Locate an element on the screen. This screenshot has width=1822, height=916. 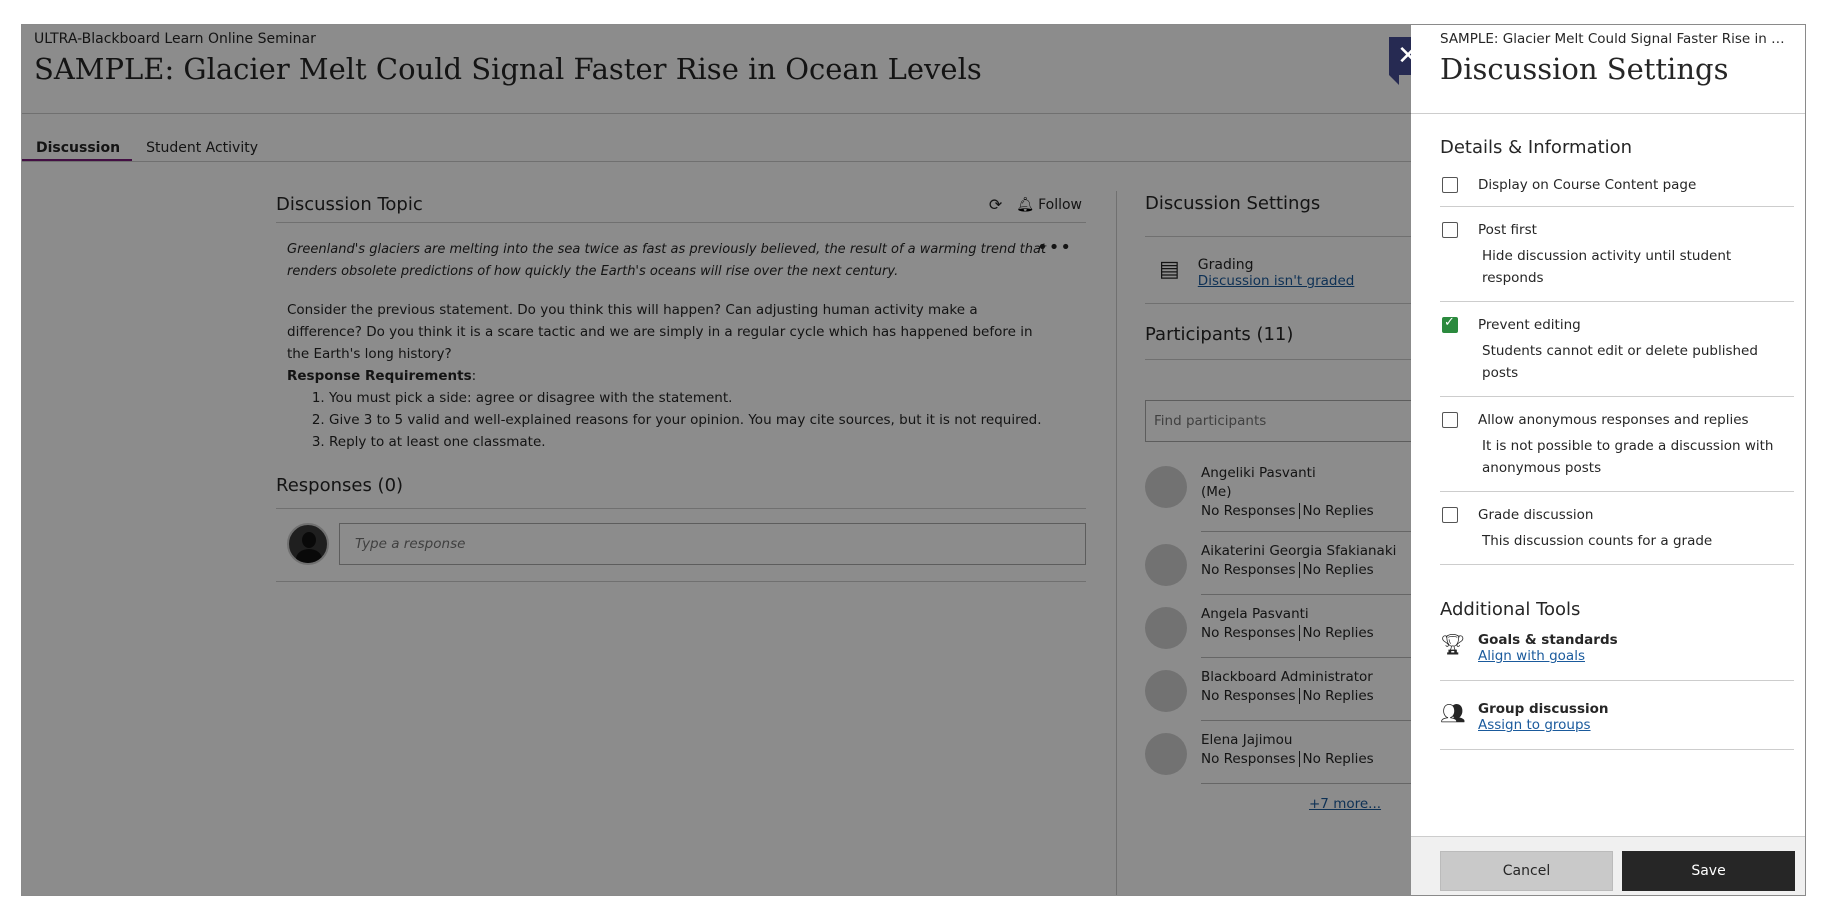
requirements-colon: : is located at coordinates (474, 376).